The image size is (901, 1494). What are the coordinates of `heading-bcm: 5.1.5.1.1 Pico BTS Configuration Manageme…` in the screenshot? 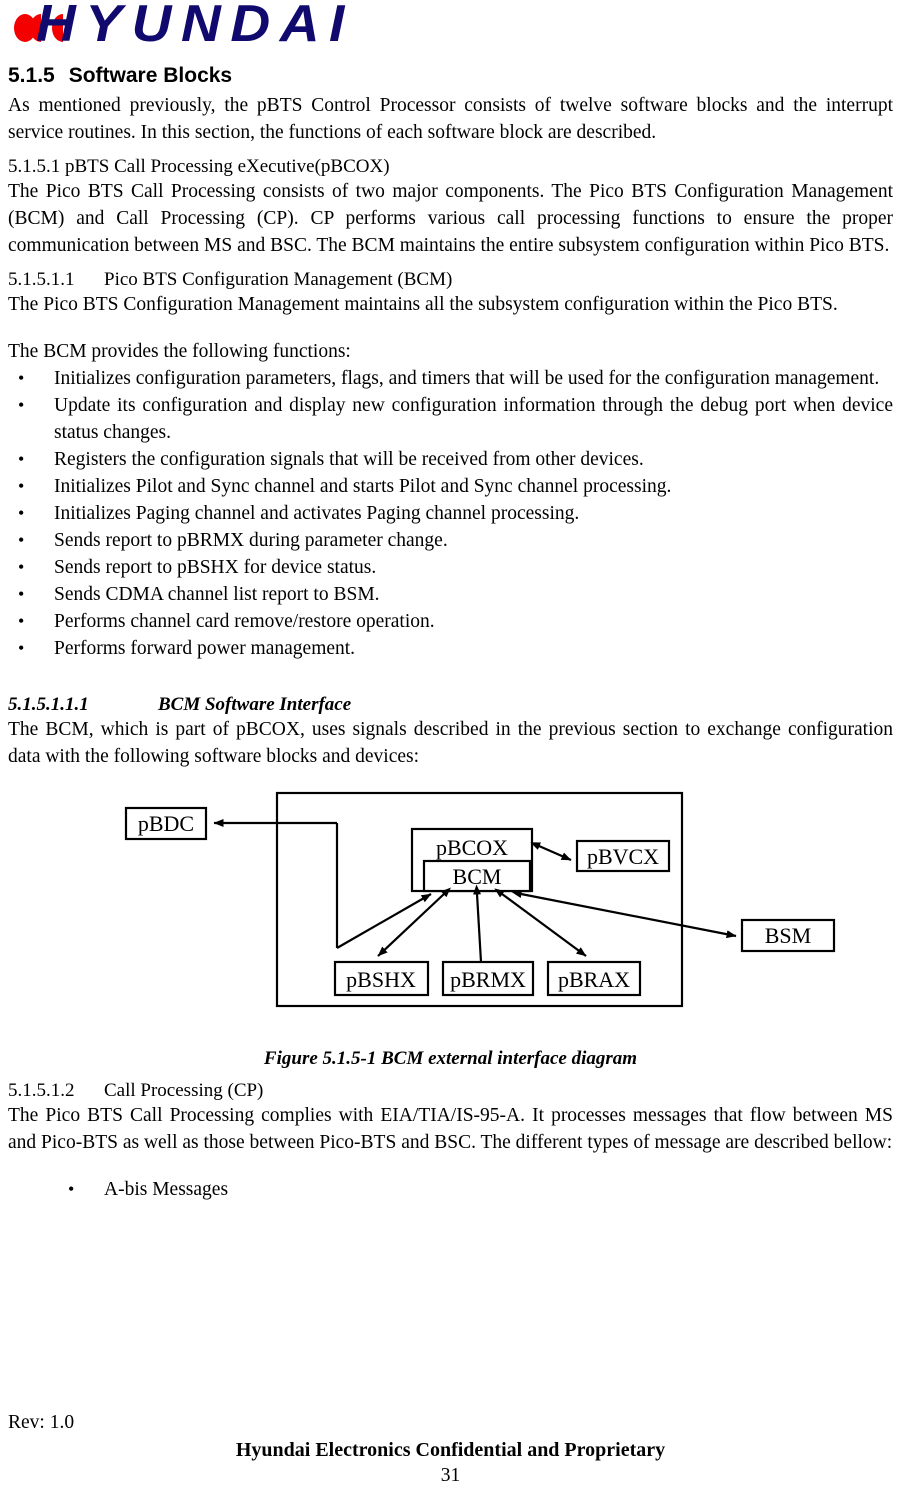 It's located at (450, 280).